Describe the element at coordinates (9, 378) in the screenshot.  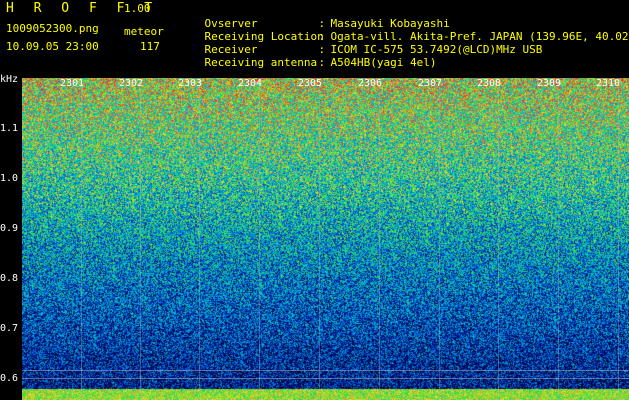
I see `y-label: 0.6` at that location.